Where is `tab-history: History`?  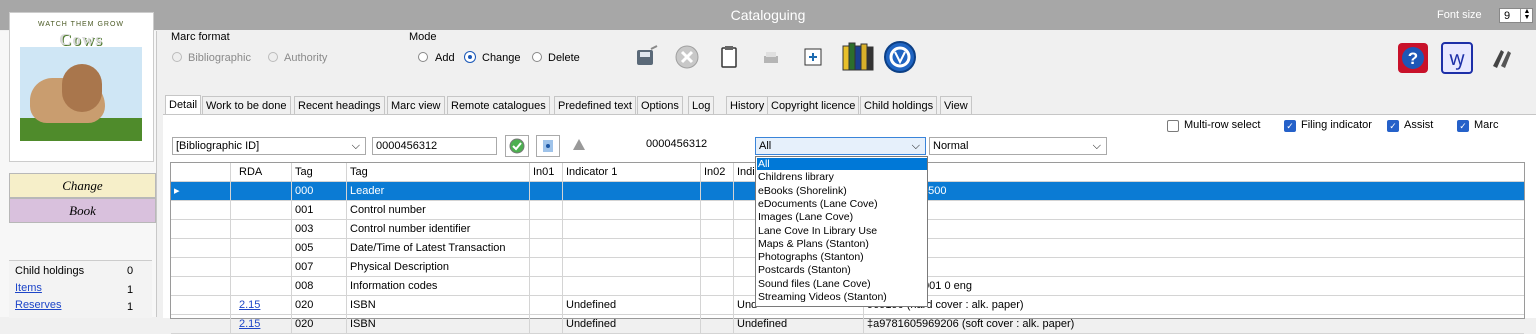
tab-history: History is located at coordinates (747, 105).